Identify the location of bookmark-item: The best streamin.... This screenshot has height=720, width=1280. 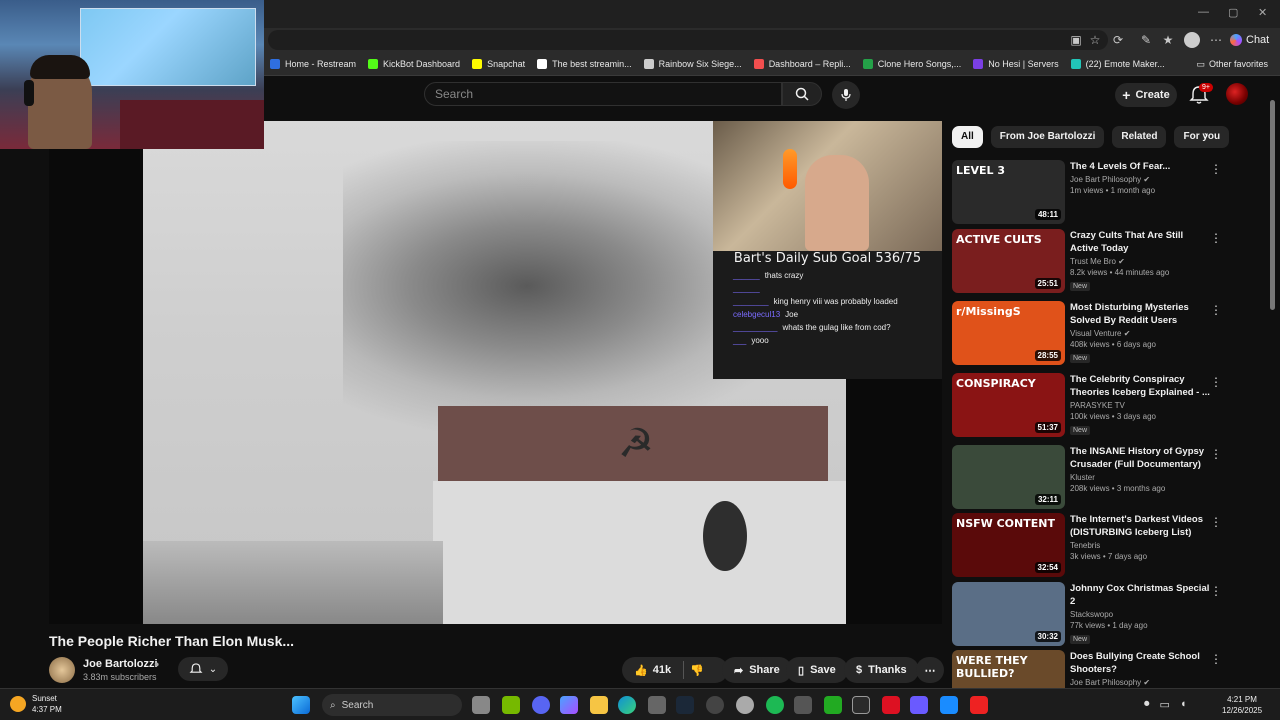
(584, 64).